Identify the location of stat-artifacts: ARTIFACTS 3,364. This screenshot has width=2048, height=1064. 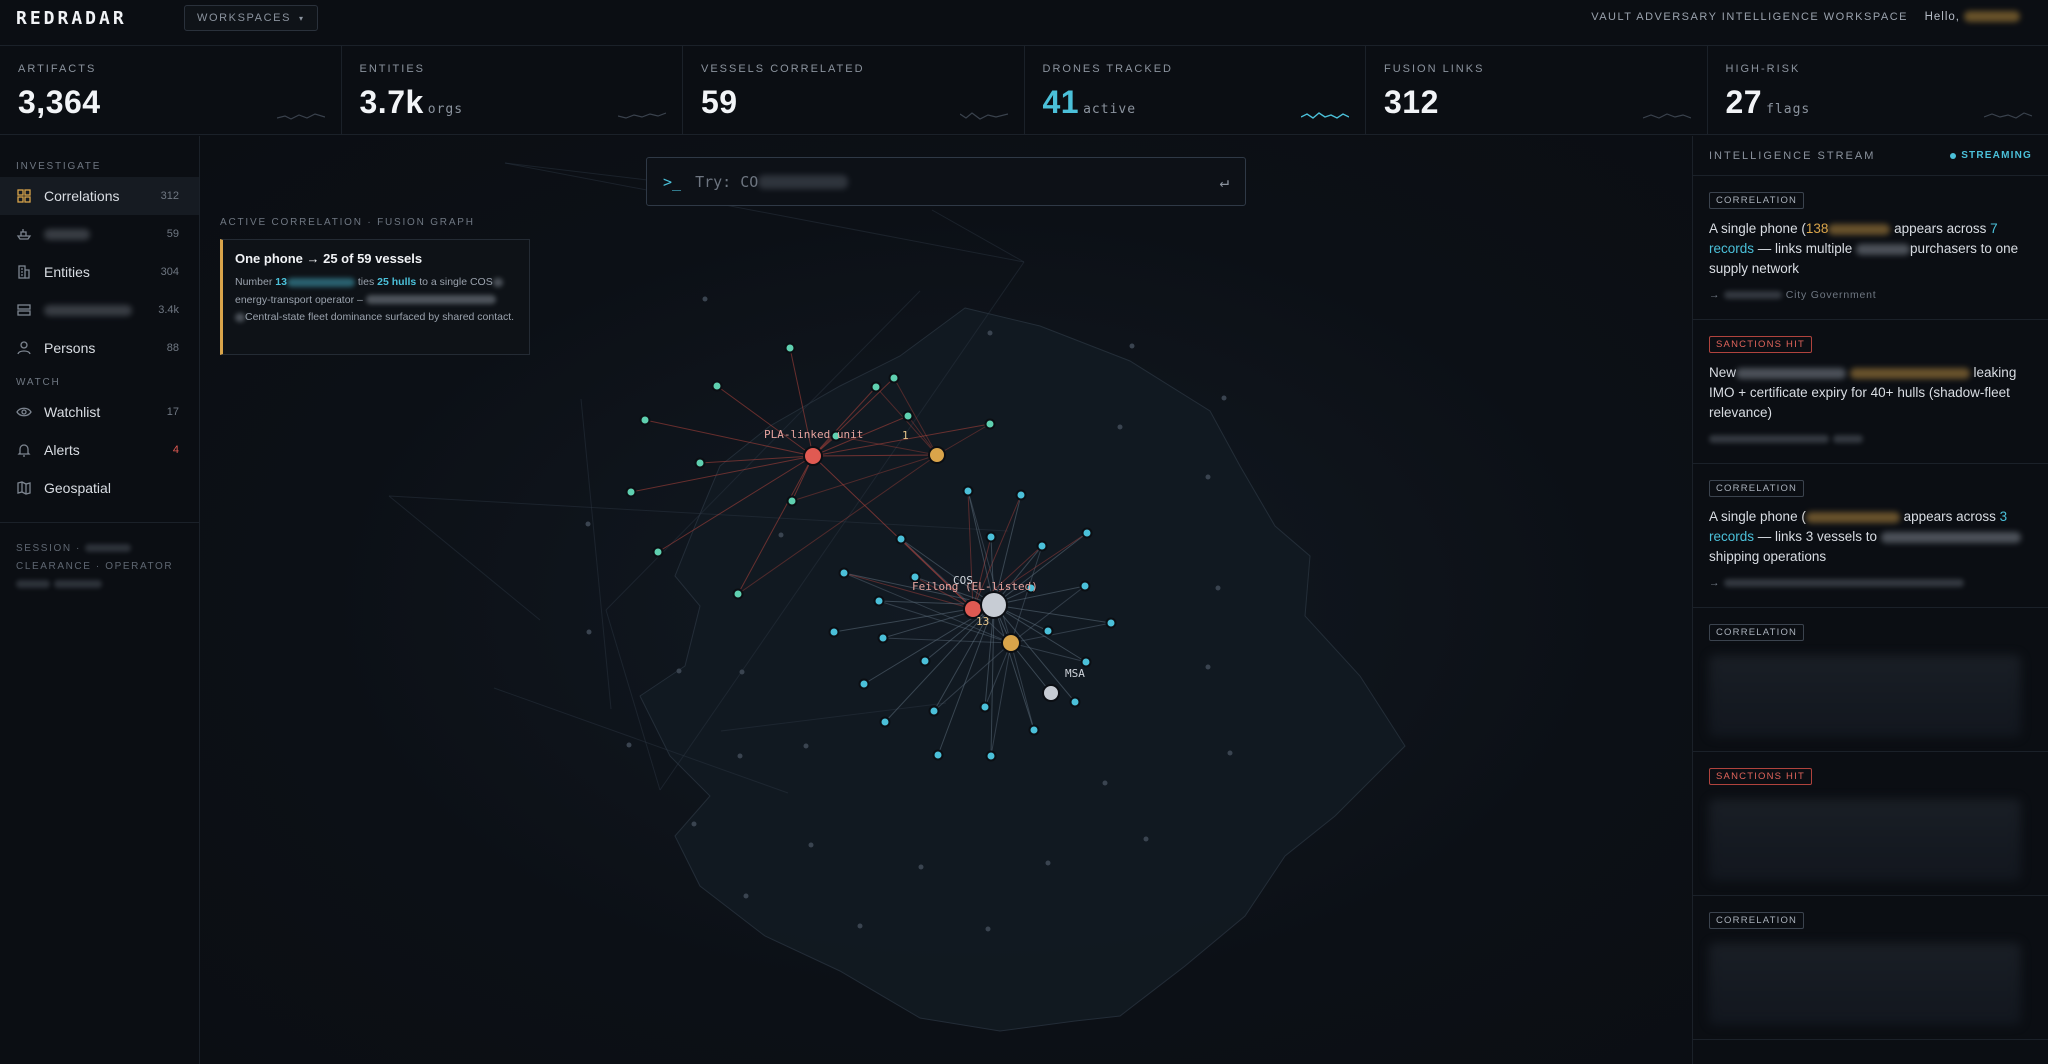
(171, 90).